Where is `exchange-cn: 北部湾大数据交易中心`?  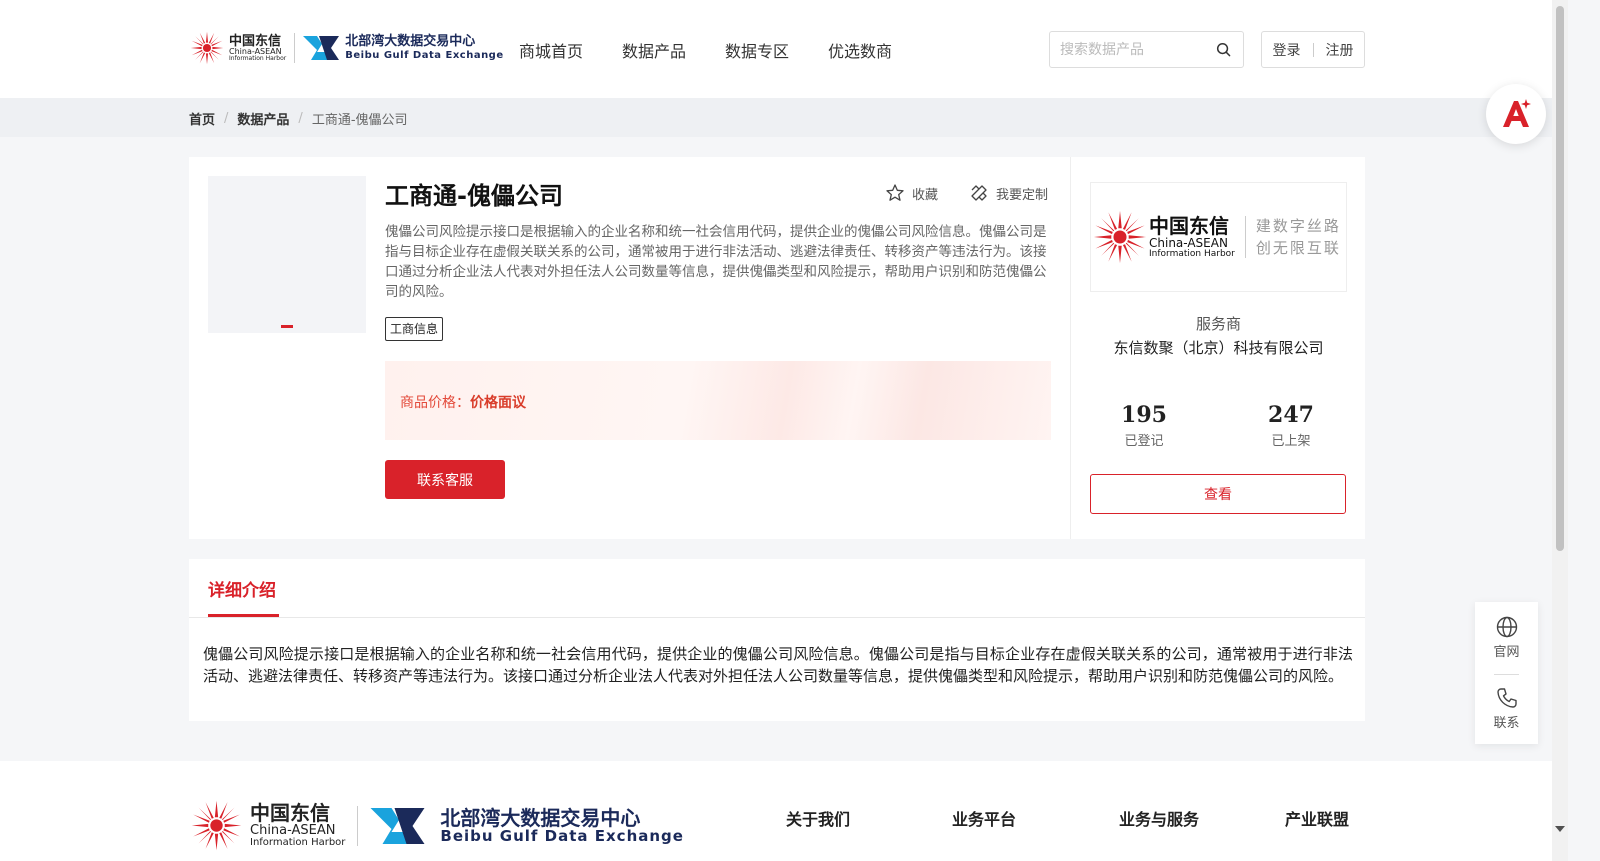 exchange-cn: 北部湾大数据交易中心 is located at coordinates (410, 42).